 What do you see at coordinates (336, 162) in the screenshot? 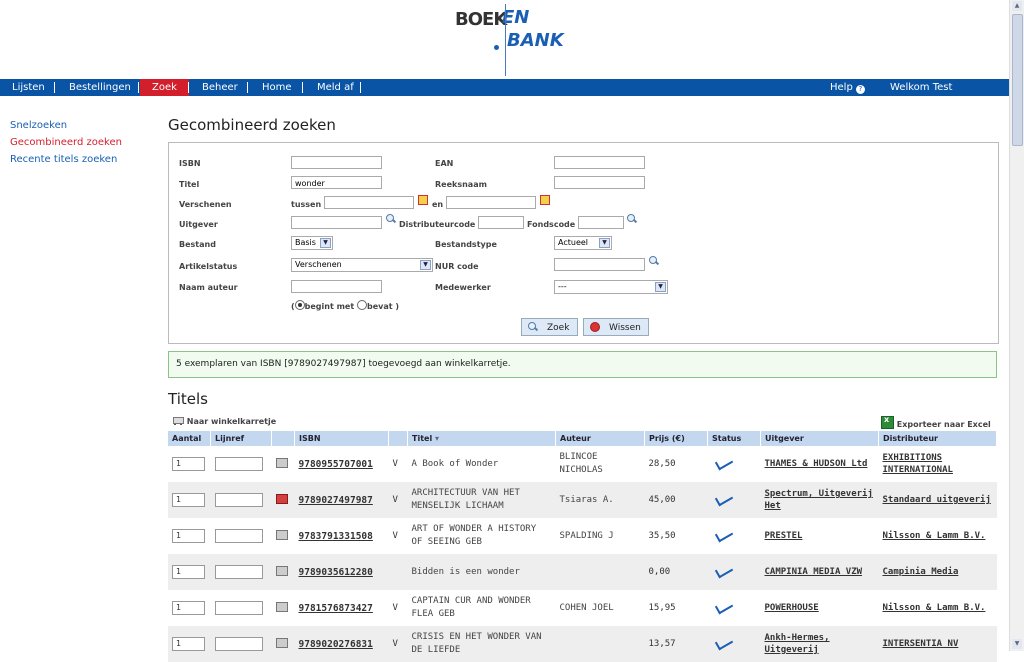
I see `isbn-input` at bounding box center [336, 162].